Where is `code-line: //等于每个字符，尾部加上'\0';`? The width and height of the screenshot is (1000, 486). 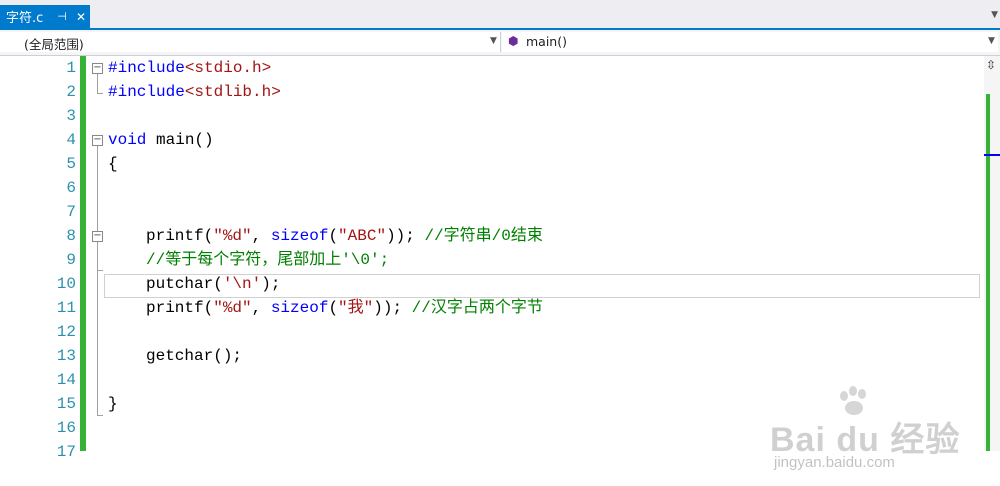 code-line: //等于每个字符，尾部加上'\0'; is located at coordinates (267, 260).